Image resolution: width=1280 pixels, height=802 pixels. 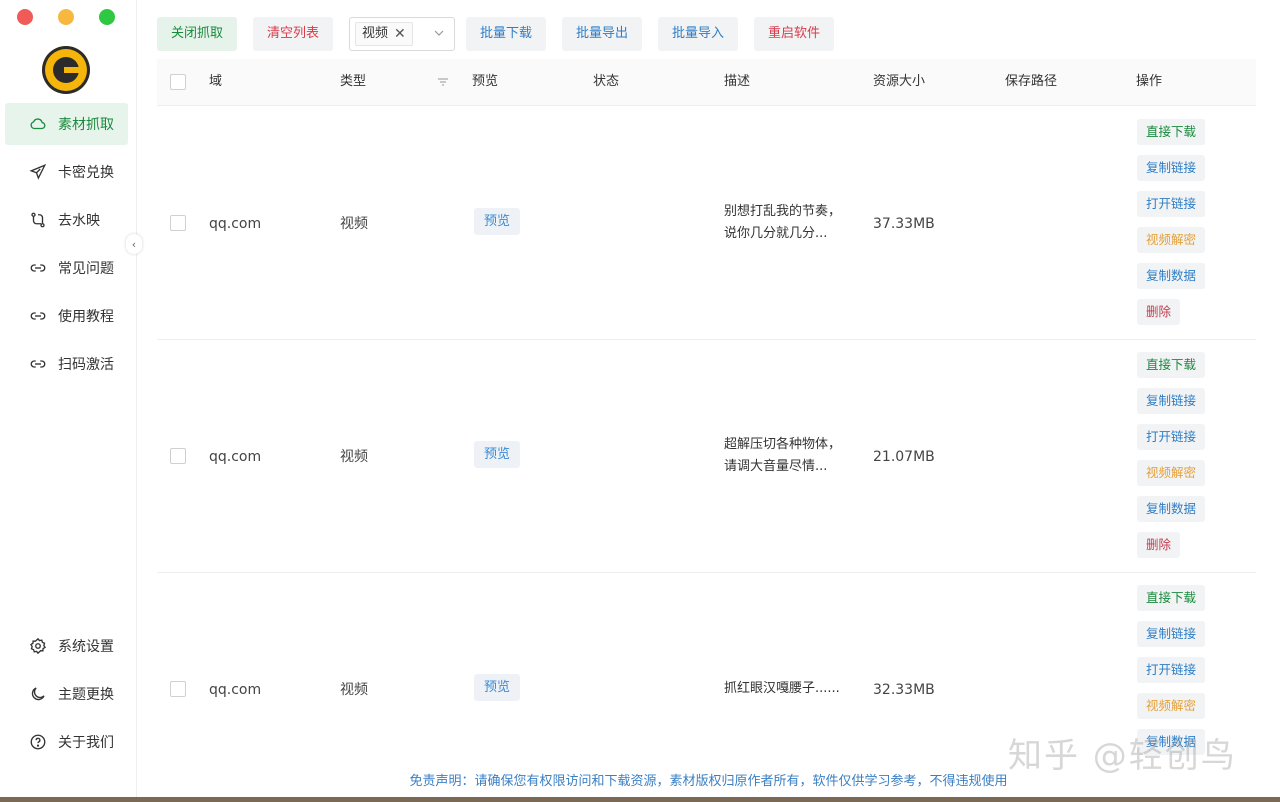 What do you see at coordinates (783, 444) in the screenshot?
I see `description-line: 超解压切各种物体，` at bounding box center [783, 444].